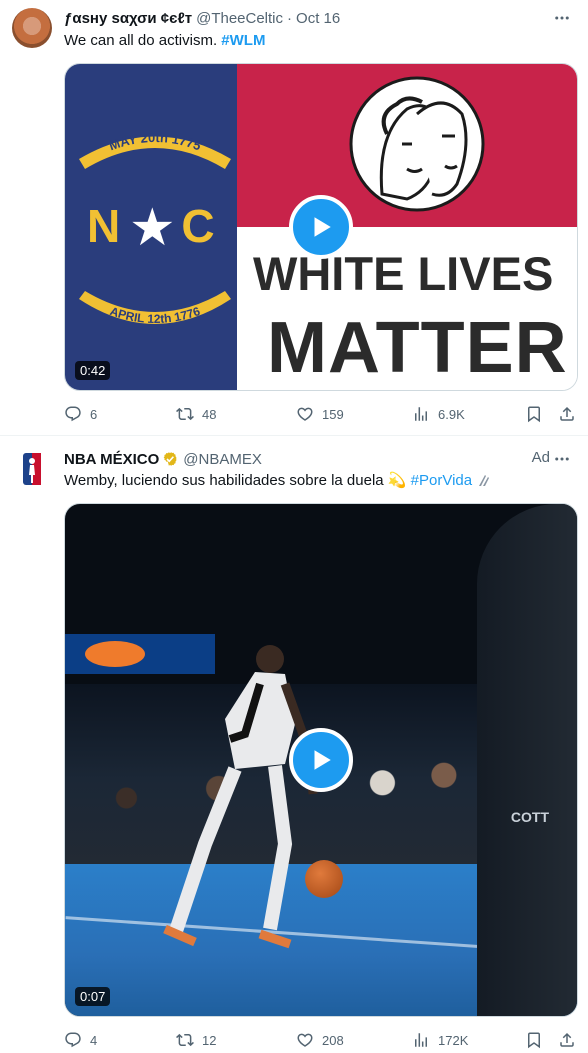  I want to click on views-button: 172K, so click(440, 1040).